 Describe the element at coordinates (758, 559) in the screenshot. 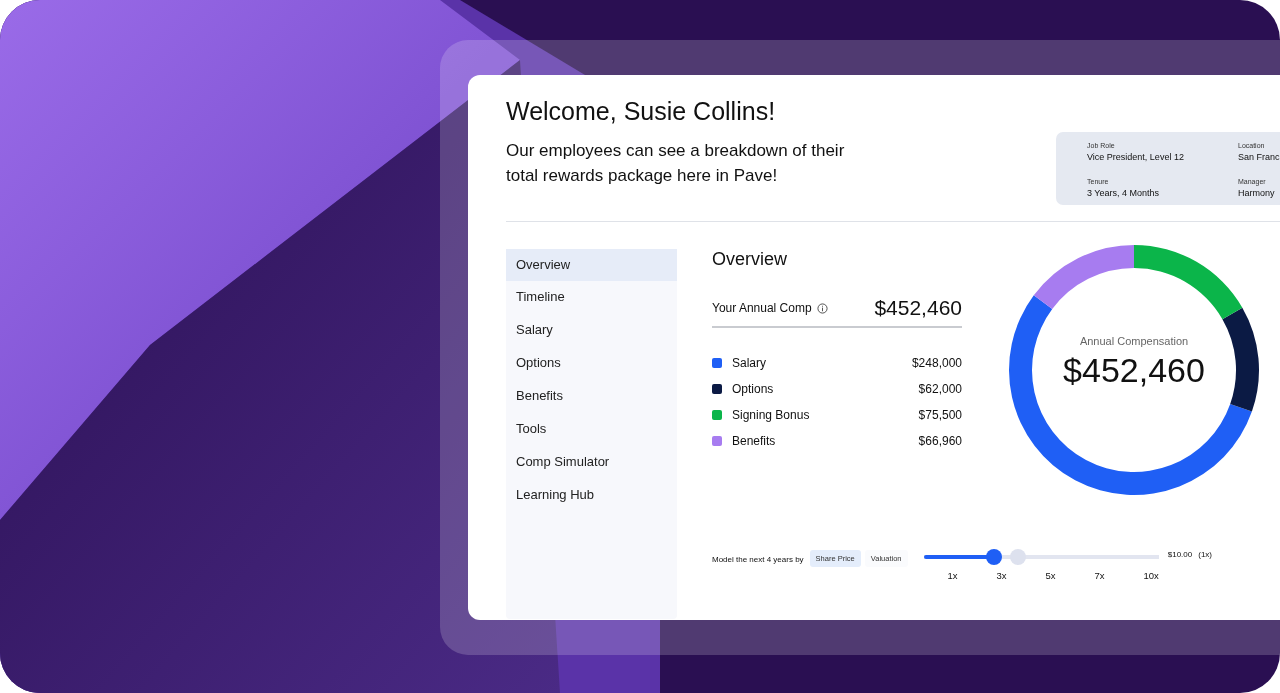

I see `model-label: Model the next 4 years by` at that location.